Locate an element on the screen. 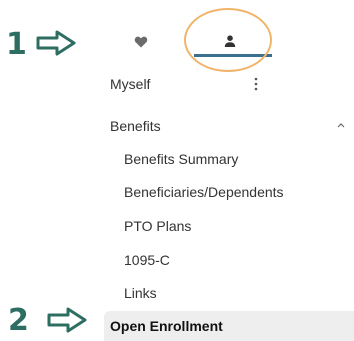  submenu-item-benefits-summary: Benefits Summary is located at coordinates (229, 159).